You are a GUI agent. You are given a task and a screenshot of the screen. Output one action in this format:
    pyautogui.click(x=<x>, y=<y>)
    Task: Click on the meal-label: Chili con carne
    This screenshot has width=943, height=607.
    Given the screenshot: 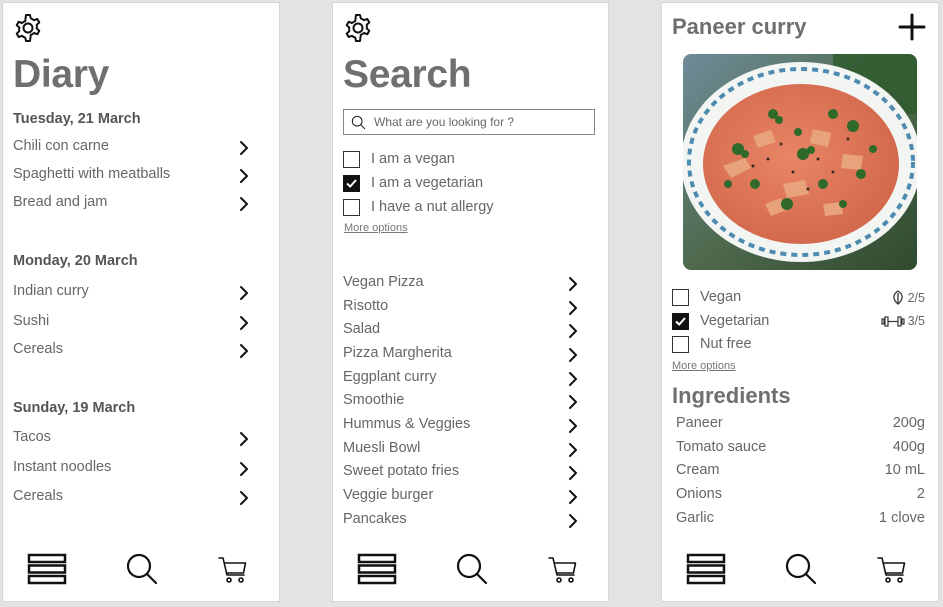 What is the action you would take?
    pyautogui.click(x=61, y=146)
    